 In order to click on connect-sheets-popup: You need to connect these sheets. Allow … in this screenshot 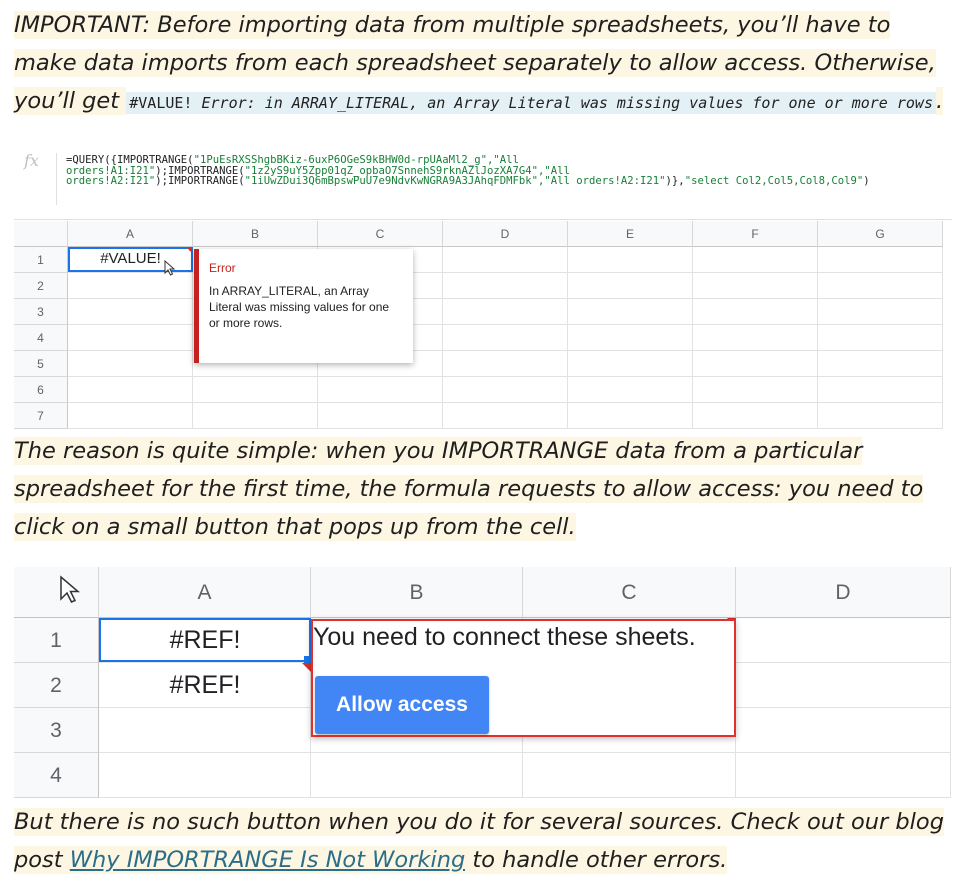, I will do `click(523, 678)`.